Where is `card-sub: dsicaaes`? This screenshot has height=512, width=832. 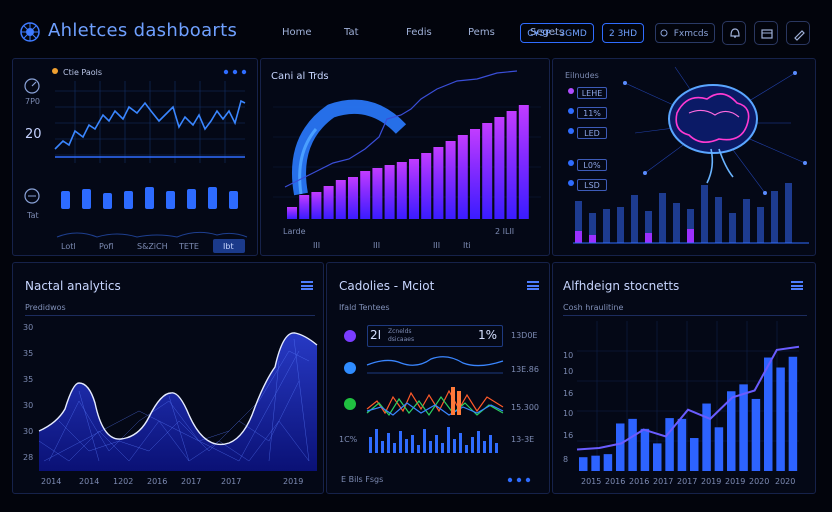
card-sub: dsicaaes is located at coordinates (401, 339).